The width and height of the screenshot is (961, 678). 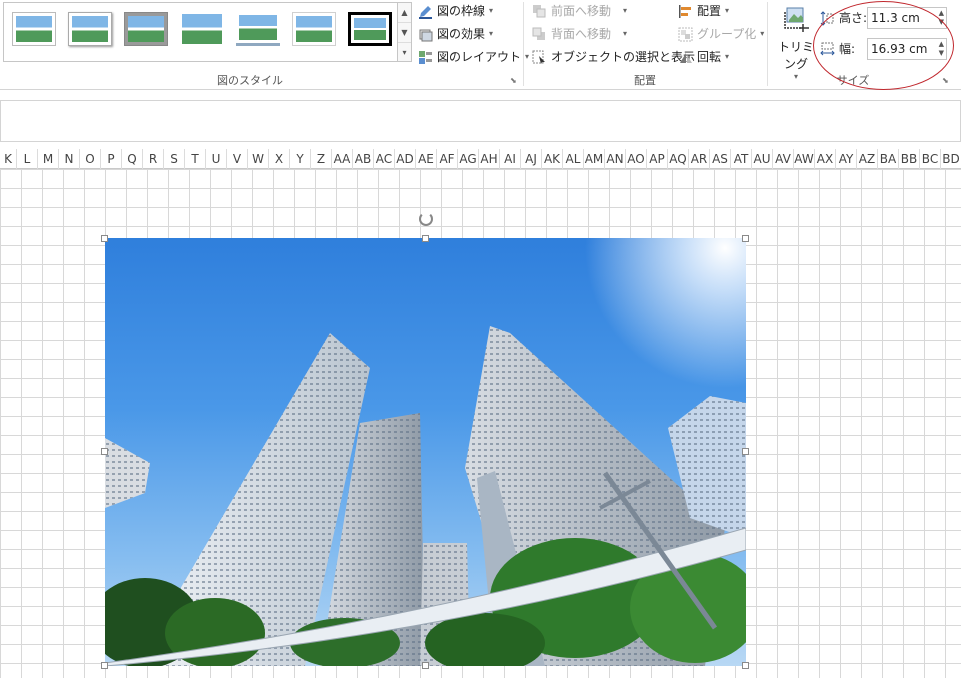 I want to click on column-header: AI, so click(x=510, y=159).